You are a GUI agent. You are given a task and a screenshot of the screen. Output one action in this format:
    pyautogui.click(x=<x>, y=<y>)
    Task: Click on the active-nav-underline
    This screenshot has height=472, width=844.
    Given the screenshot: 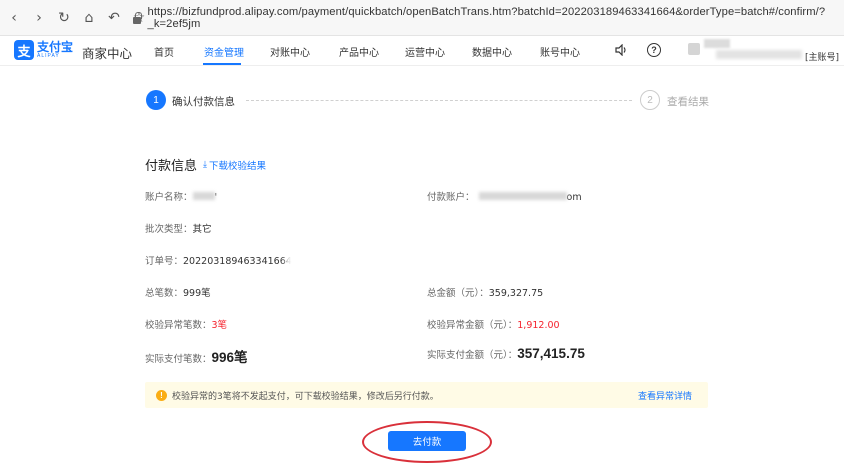 What is the action you would take?
    pyautogui.click(x=222, y=64)
    